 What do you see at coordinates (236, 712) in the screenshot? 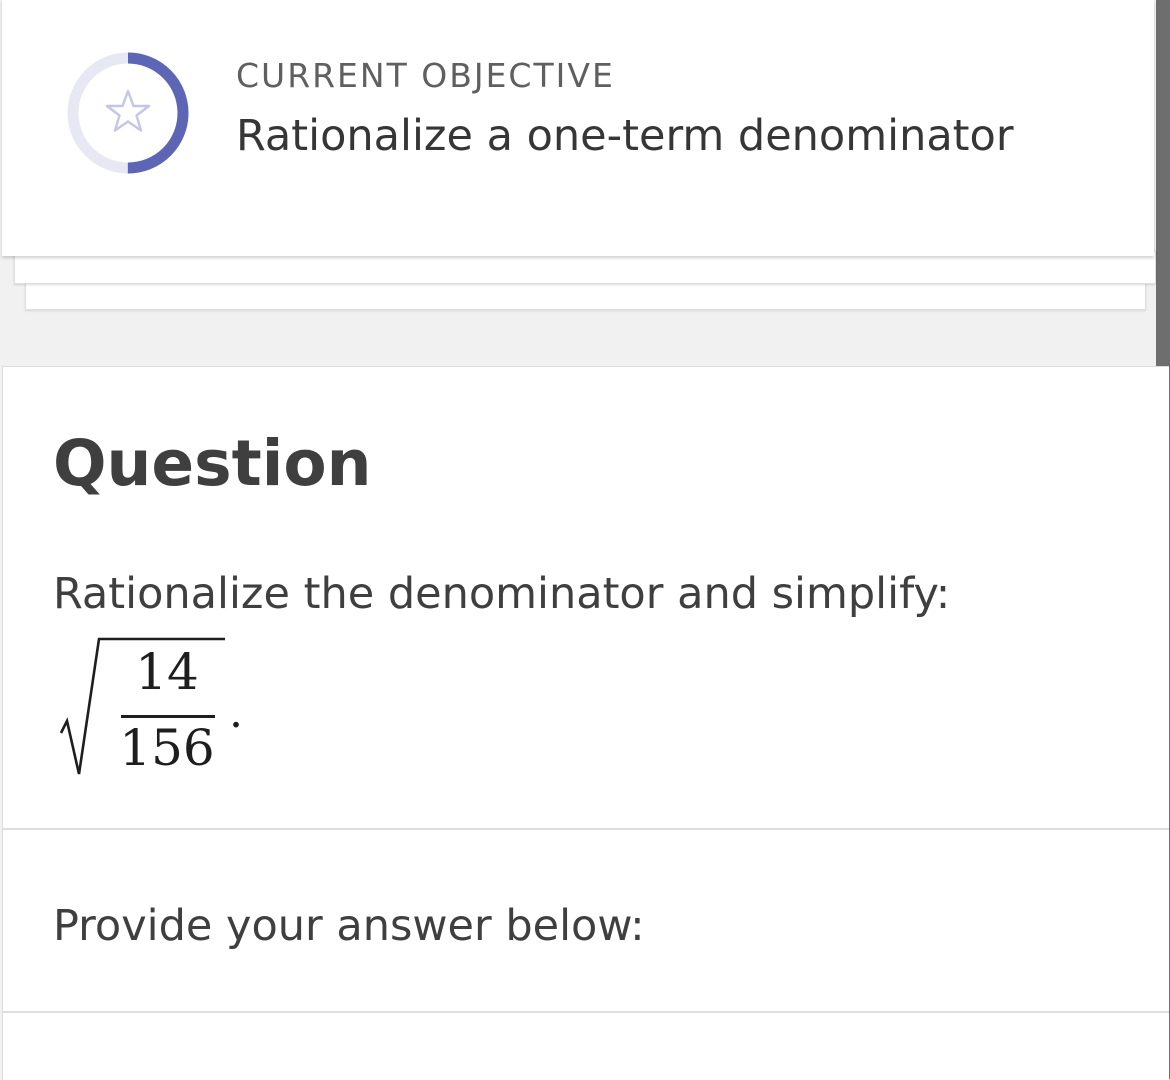
I see `expression-period: .` at bounding box center [236, 712].